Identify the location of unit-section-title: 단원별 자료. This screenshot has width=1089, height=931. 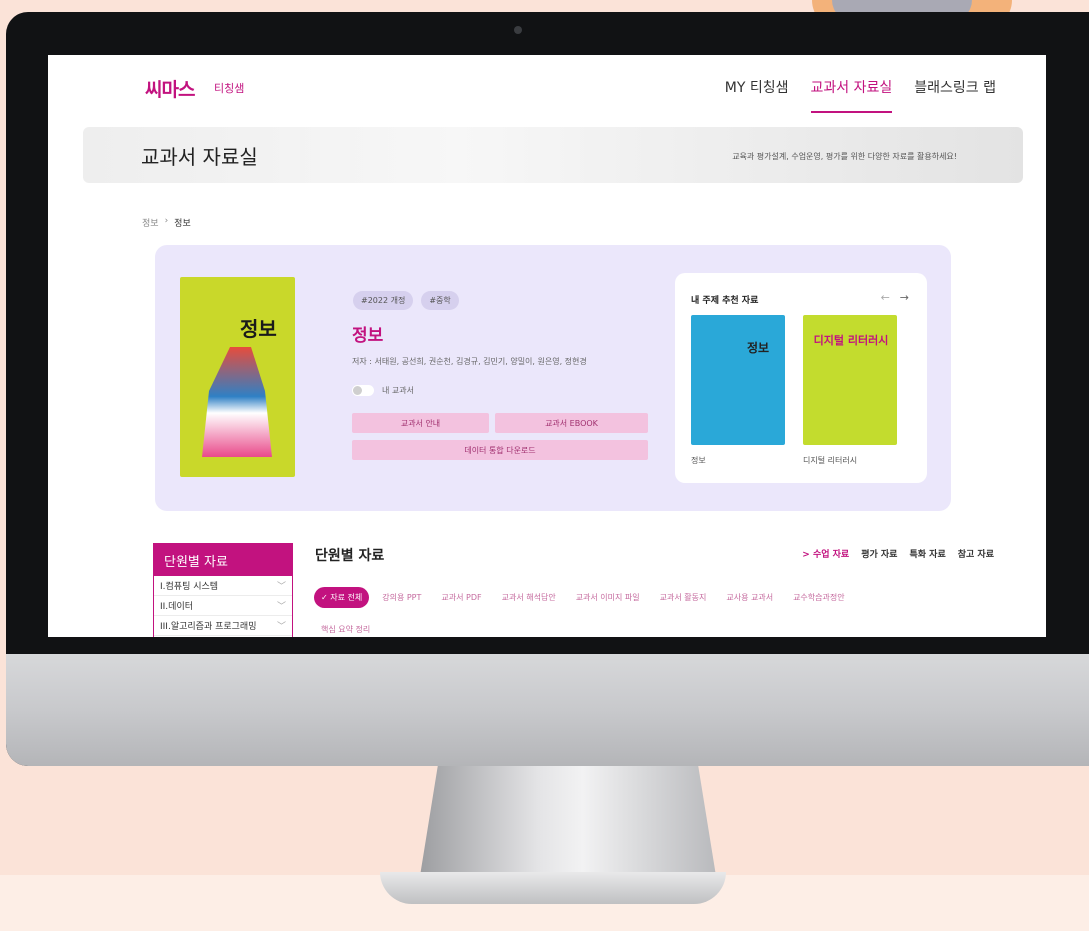
(350, 556).